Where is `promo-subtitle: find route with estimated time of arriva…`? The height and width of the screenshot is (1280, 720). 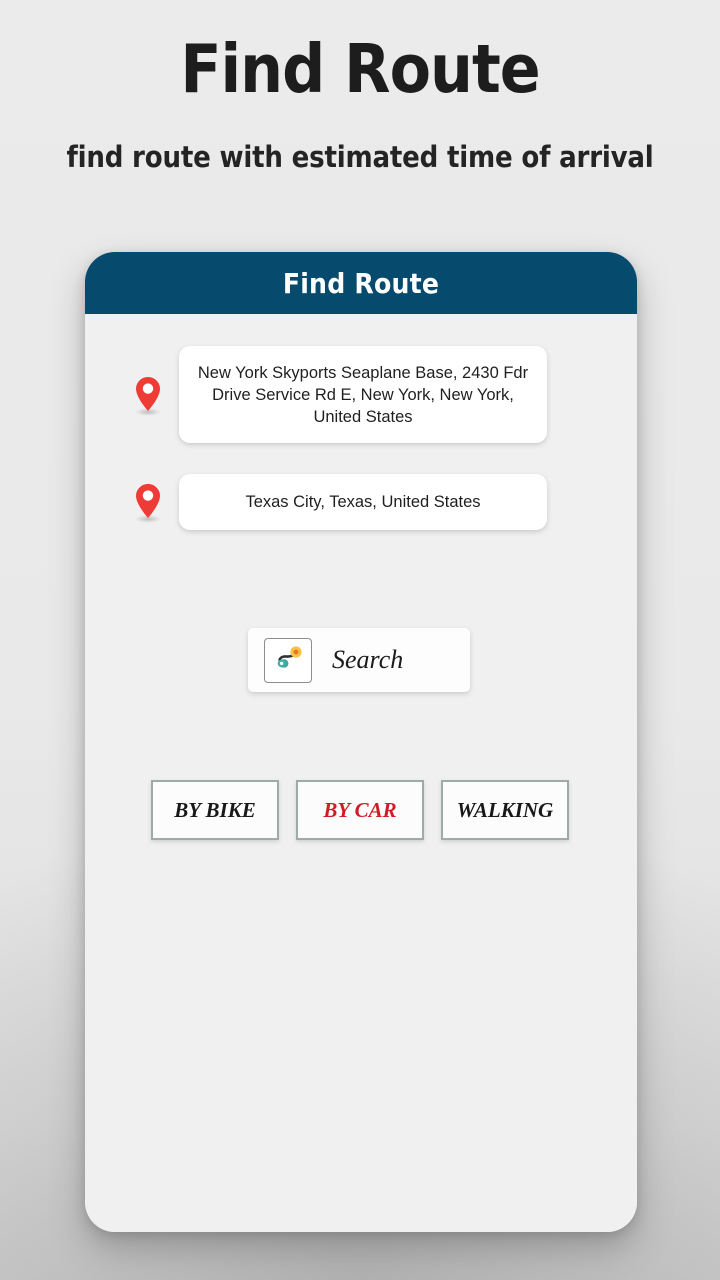
promo-subtitle: find route with estimated time of arriva… is located at coordinates (360, 157).